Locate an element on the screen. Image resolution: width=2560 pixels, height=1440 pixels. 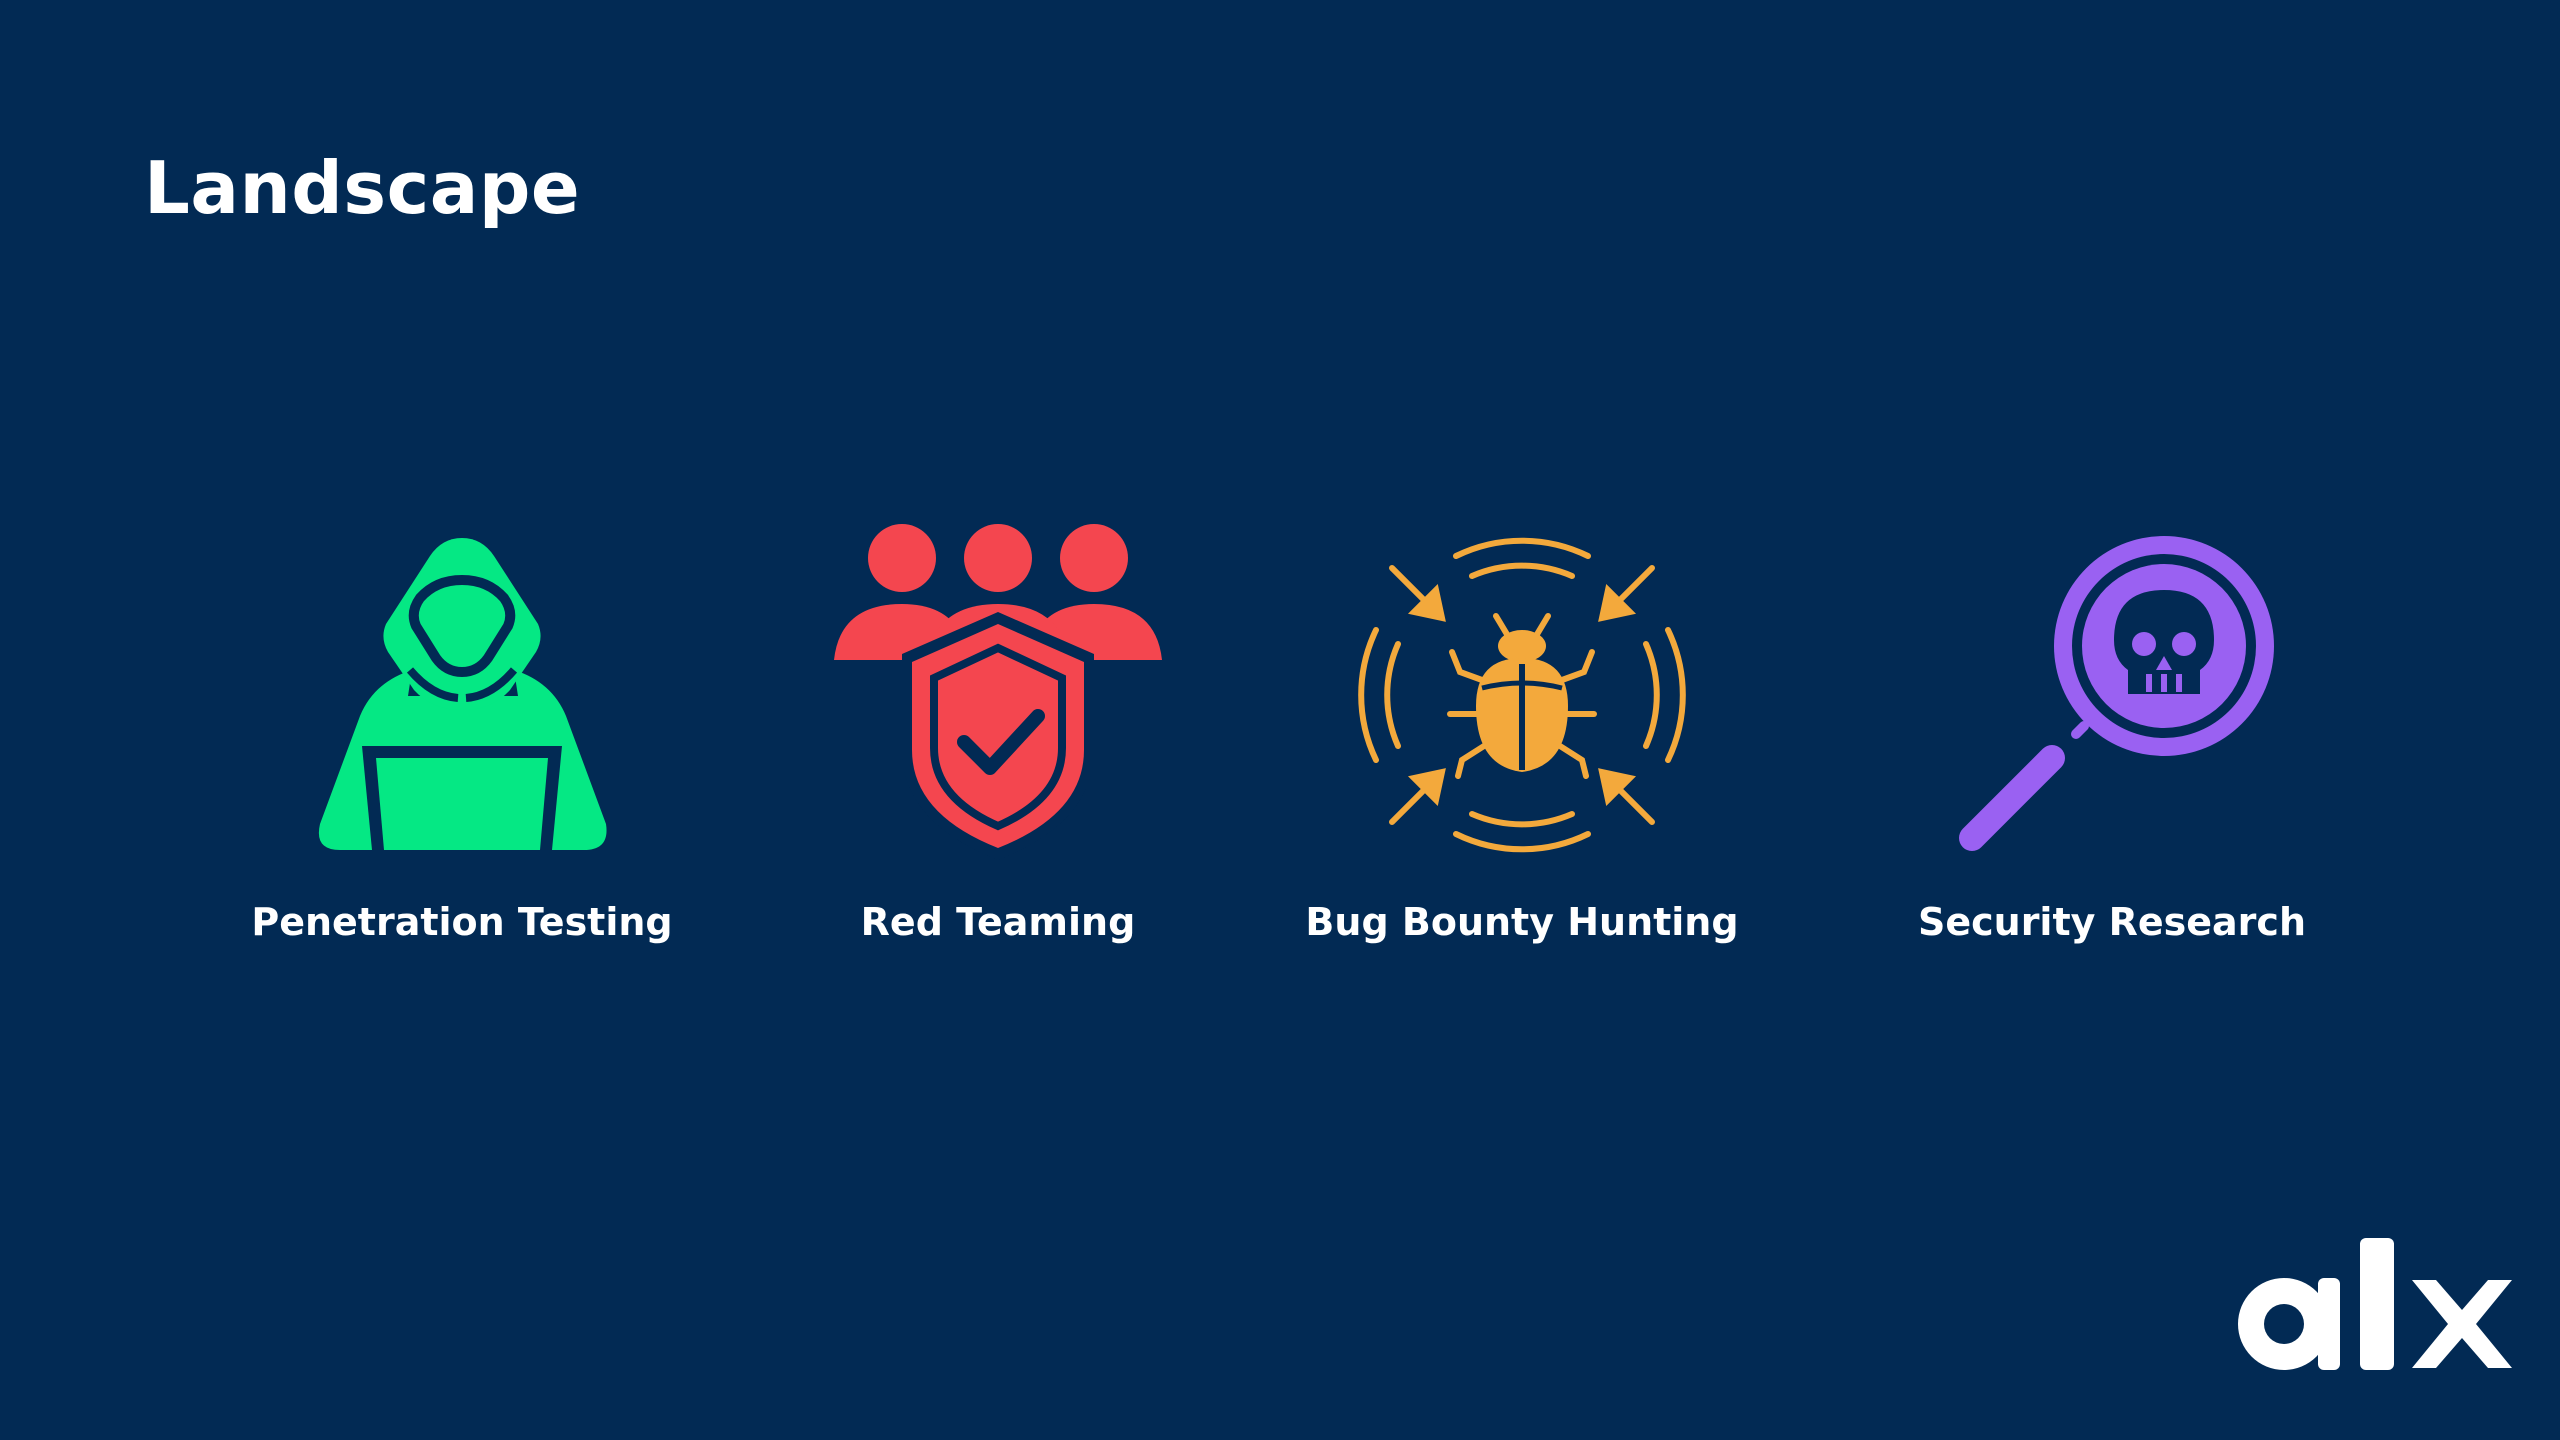
landscape-item-security-research: Security Research is located at coordinates (2112, 732).